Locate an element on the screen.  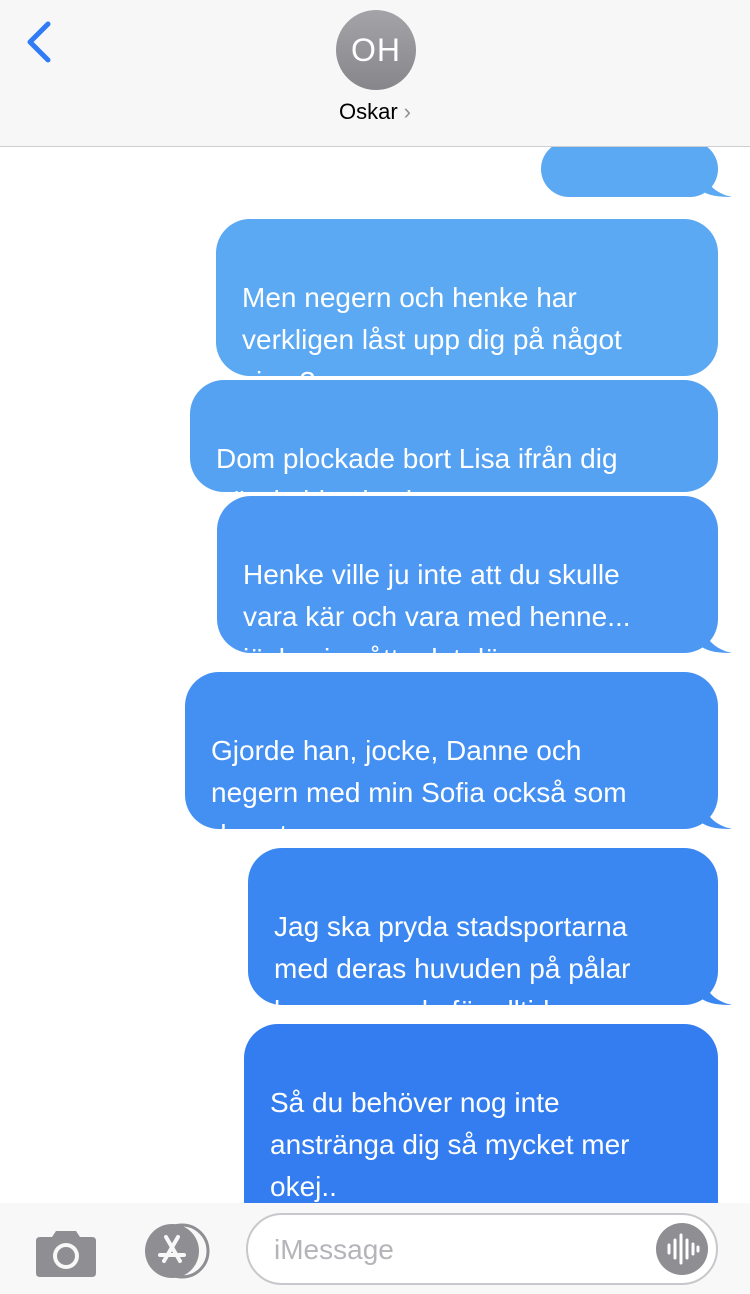
contact-name-button: Oskar › is located at coordinates (375, 112).